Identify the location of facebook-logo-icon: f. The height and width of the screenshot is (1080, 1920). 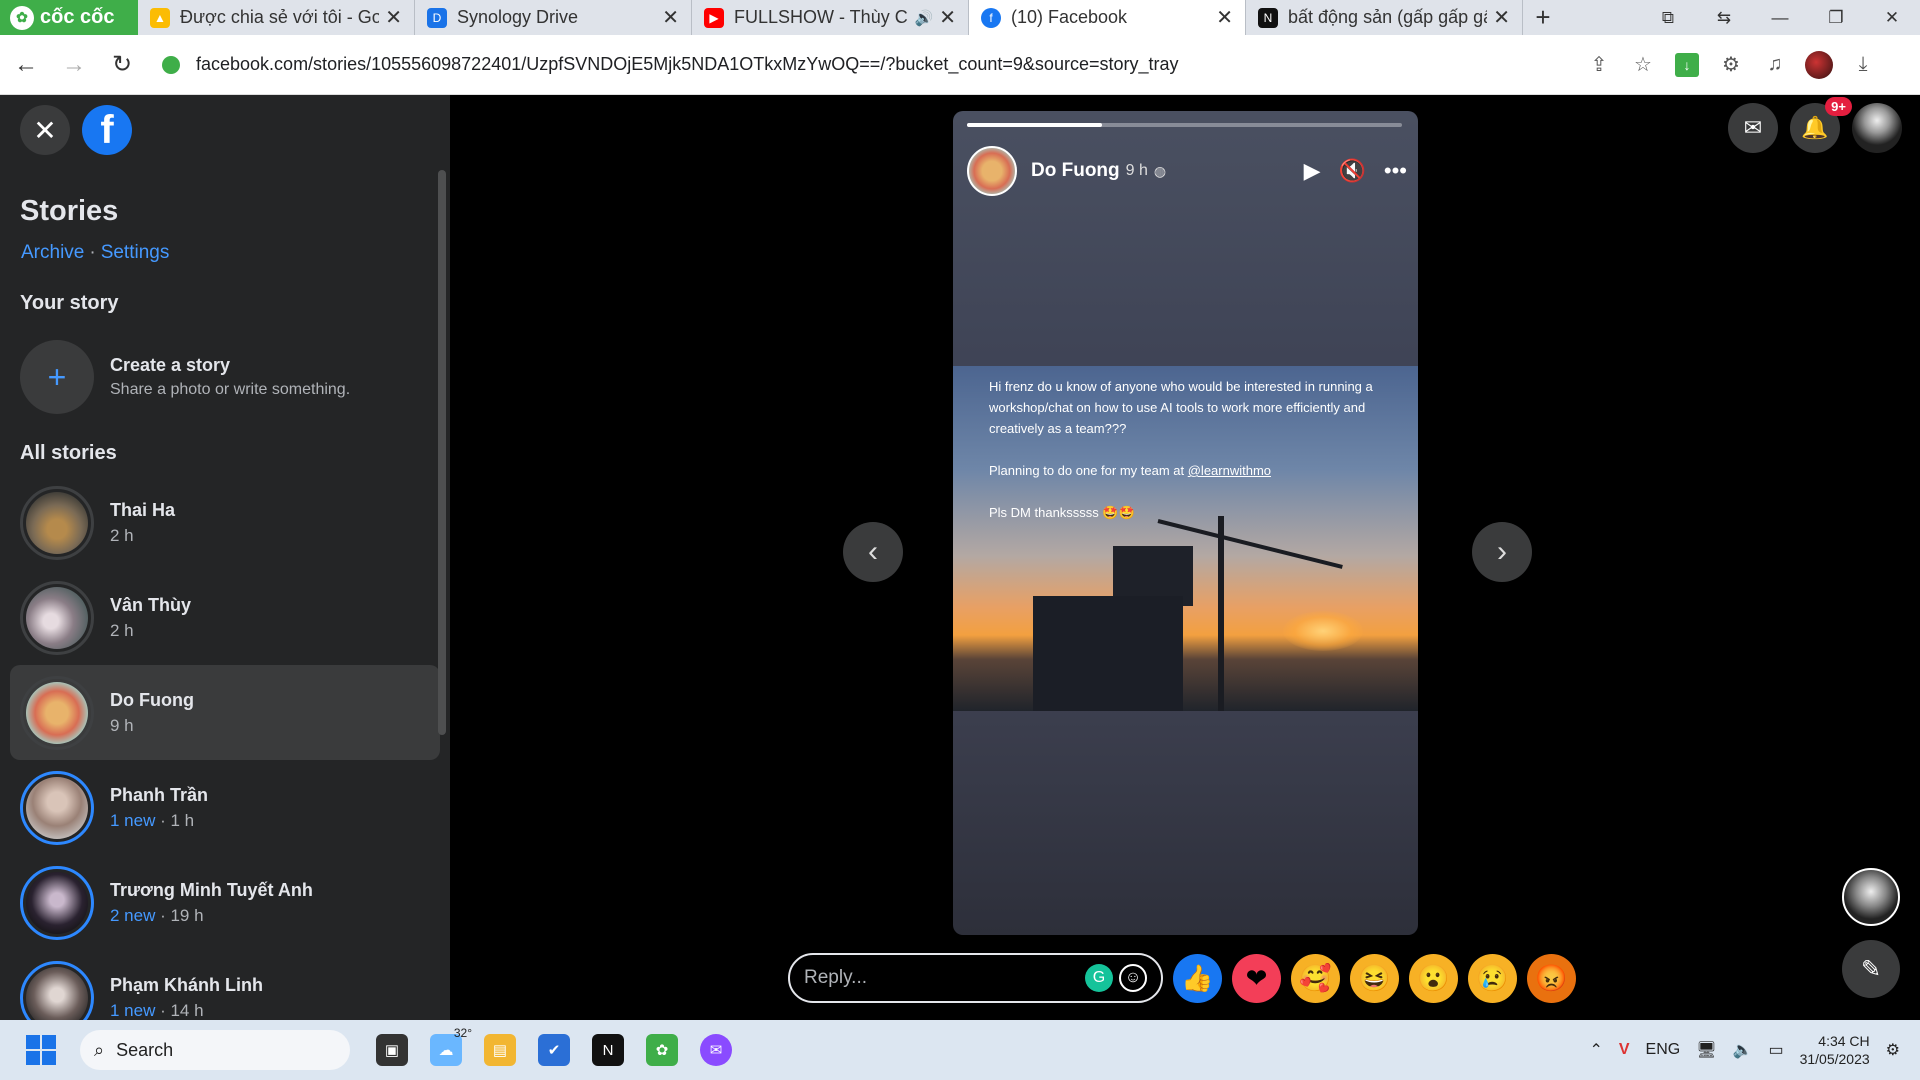
(107, 130).